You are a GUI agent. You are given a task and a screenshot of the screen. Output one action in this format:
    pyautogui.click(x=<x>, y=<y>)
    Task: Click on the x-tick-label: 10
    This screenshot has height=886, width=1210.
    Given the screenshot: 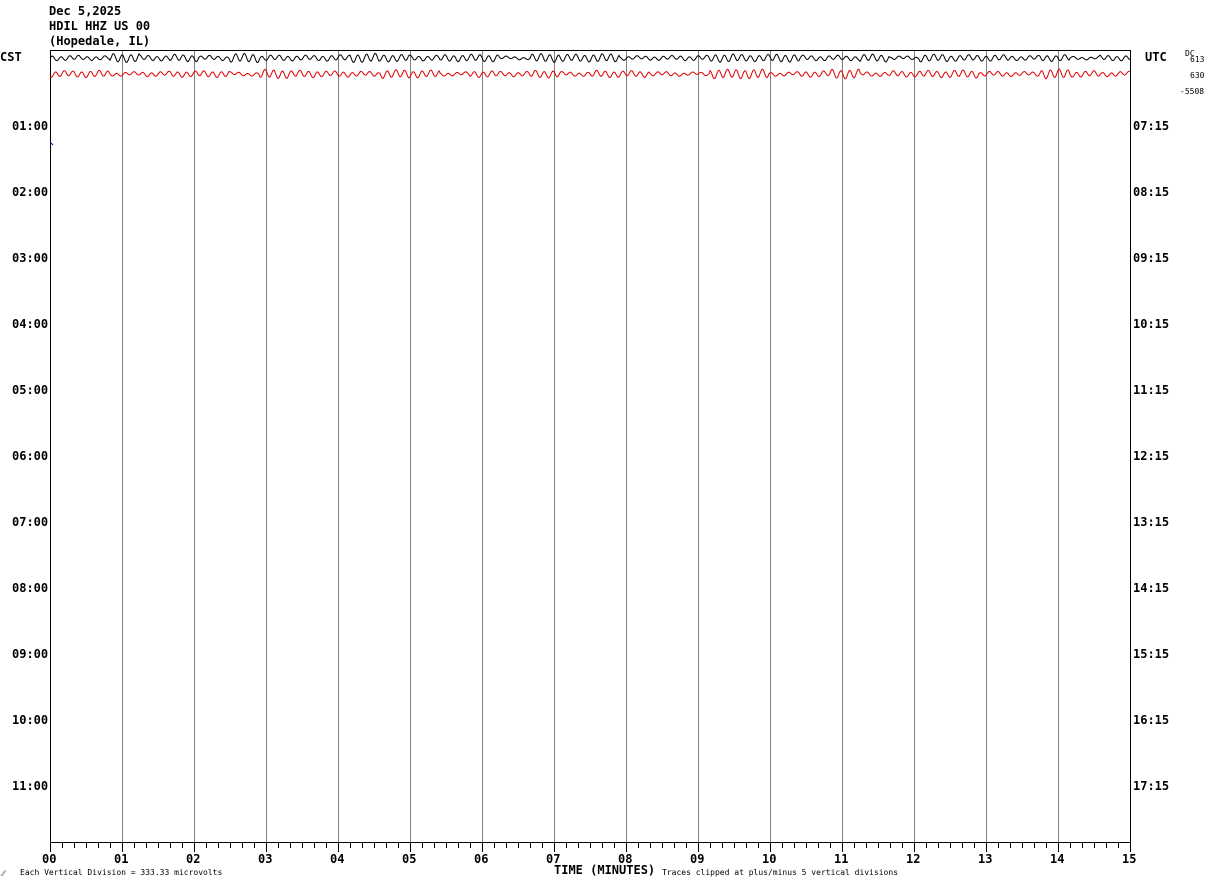 What is the action you would take?
    pyautogui.click(x=769, y=859)
    